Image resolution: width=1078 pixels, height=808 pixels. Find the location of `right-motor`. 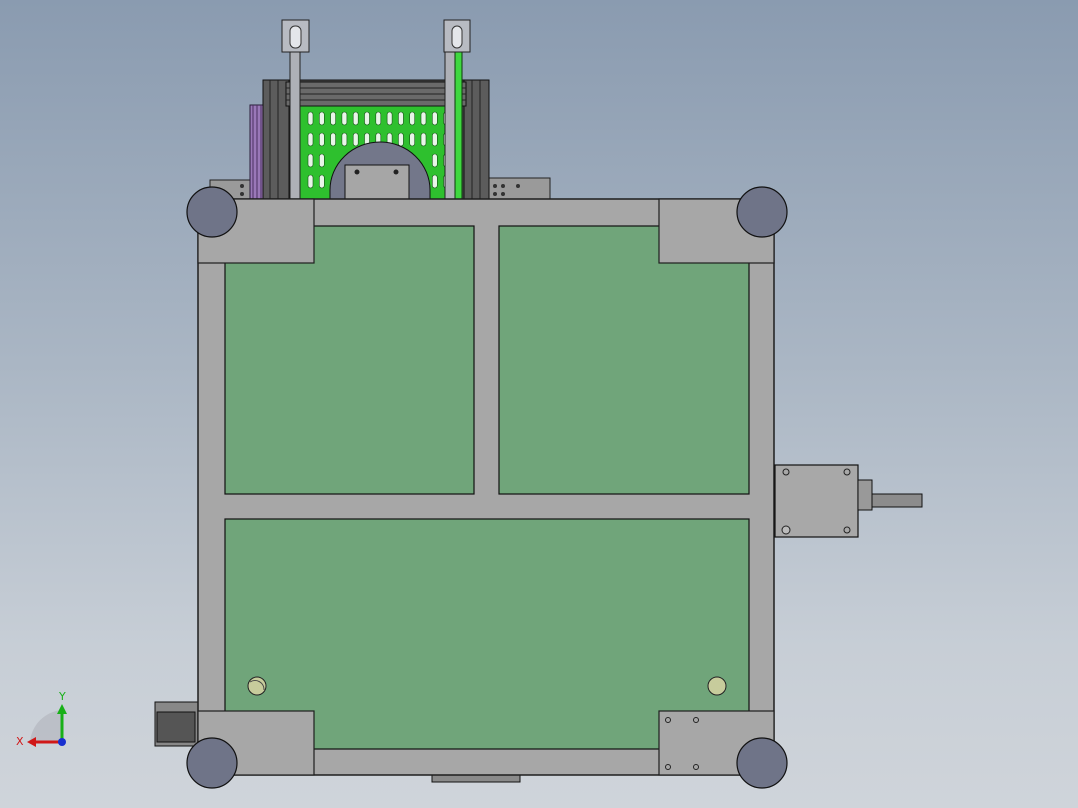

right-motor is located at coordinates (848, 501).